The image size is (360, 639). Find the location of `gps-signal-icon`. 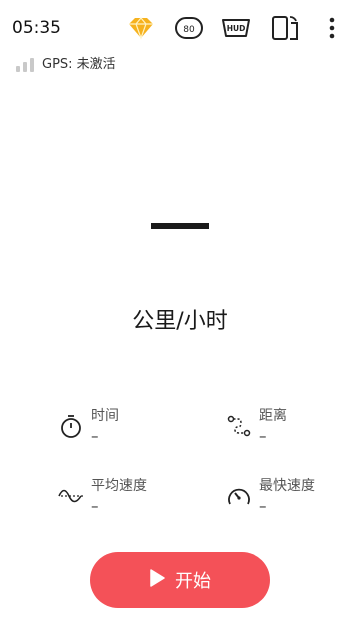

gps-signal-icon is located at coordinates (25, 65).